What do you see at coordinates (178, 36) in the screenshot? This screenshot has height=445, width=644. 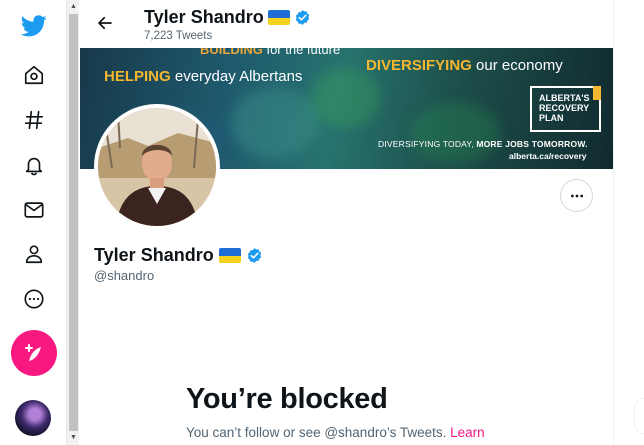 I see `tweet-count: 7,223 Tweets` at bounding box center [178, 36].